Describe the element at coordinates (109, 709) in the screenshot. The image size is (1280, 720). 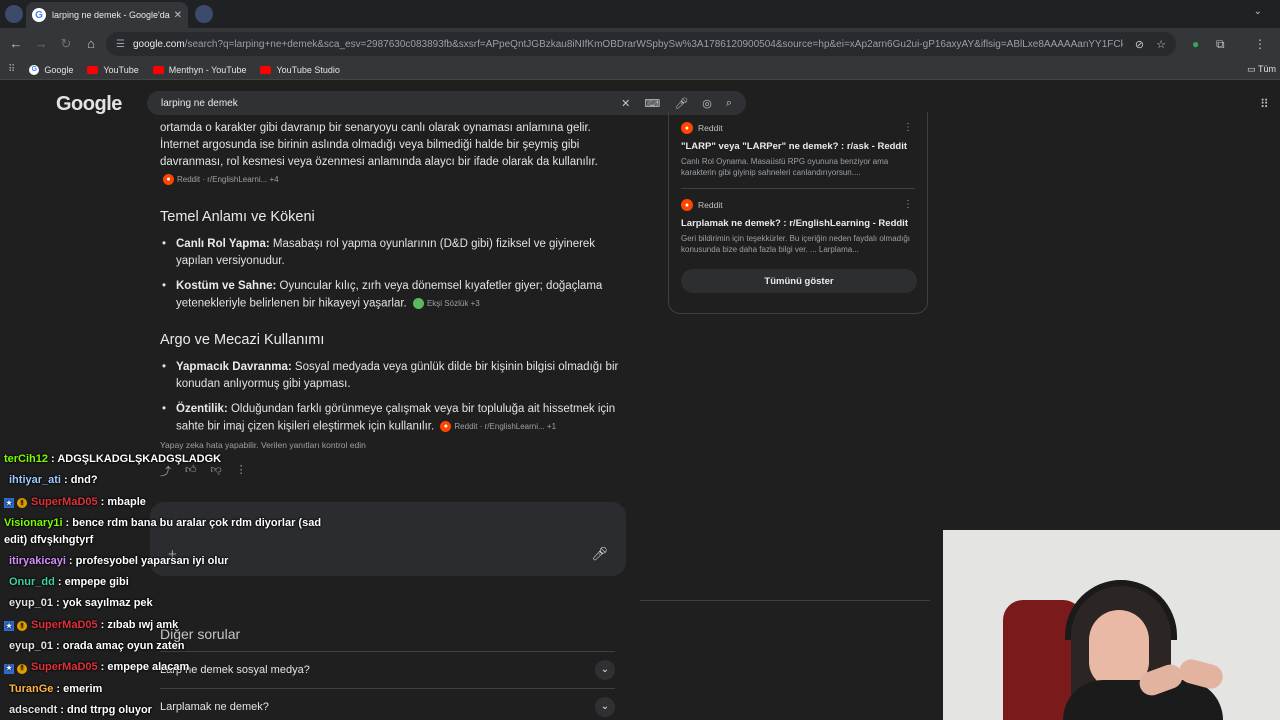
I see `chat-text: dnd ttrpg oluyor` at that location.